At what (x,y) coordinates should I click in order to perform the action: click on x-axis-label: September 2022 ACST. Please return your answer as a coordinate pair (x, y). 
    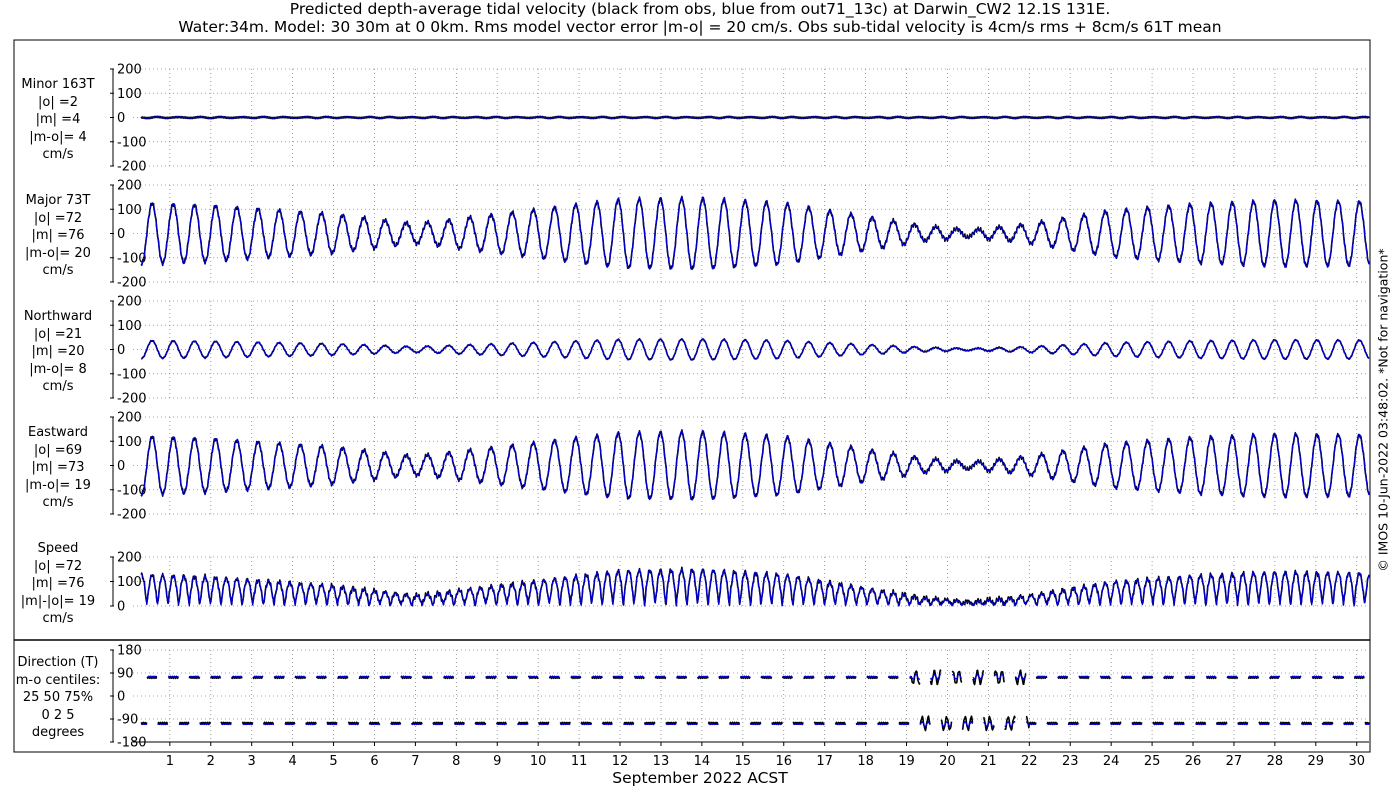
    Looking at the image, I should click on (700, 778).